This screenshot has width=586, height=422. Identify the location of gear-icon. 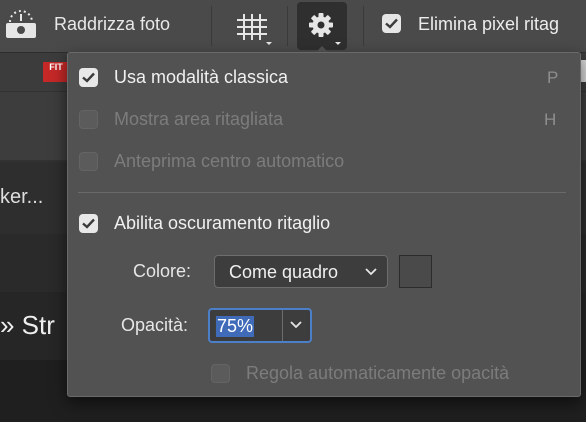
(325, 29).